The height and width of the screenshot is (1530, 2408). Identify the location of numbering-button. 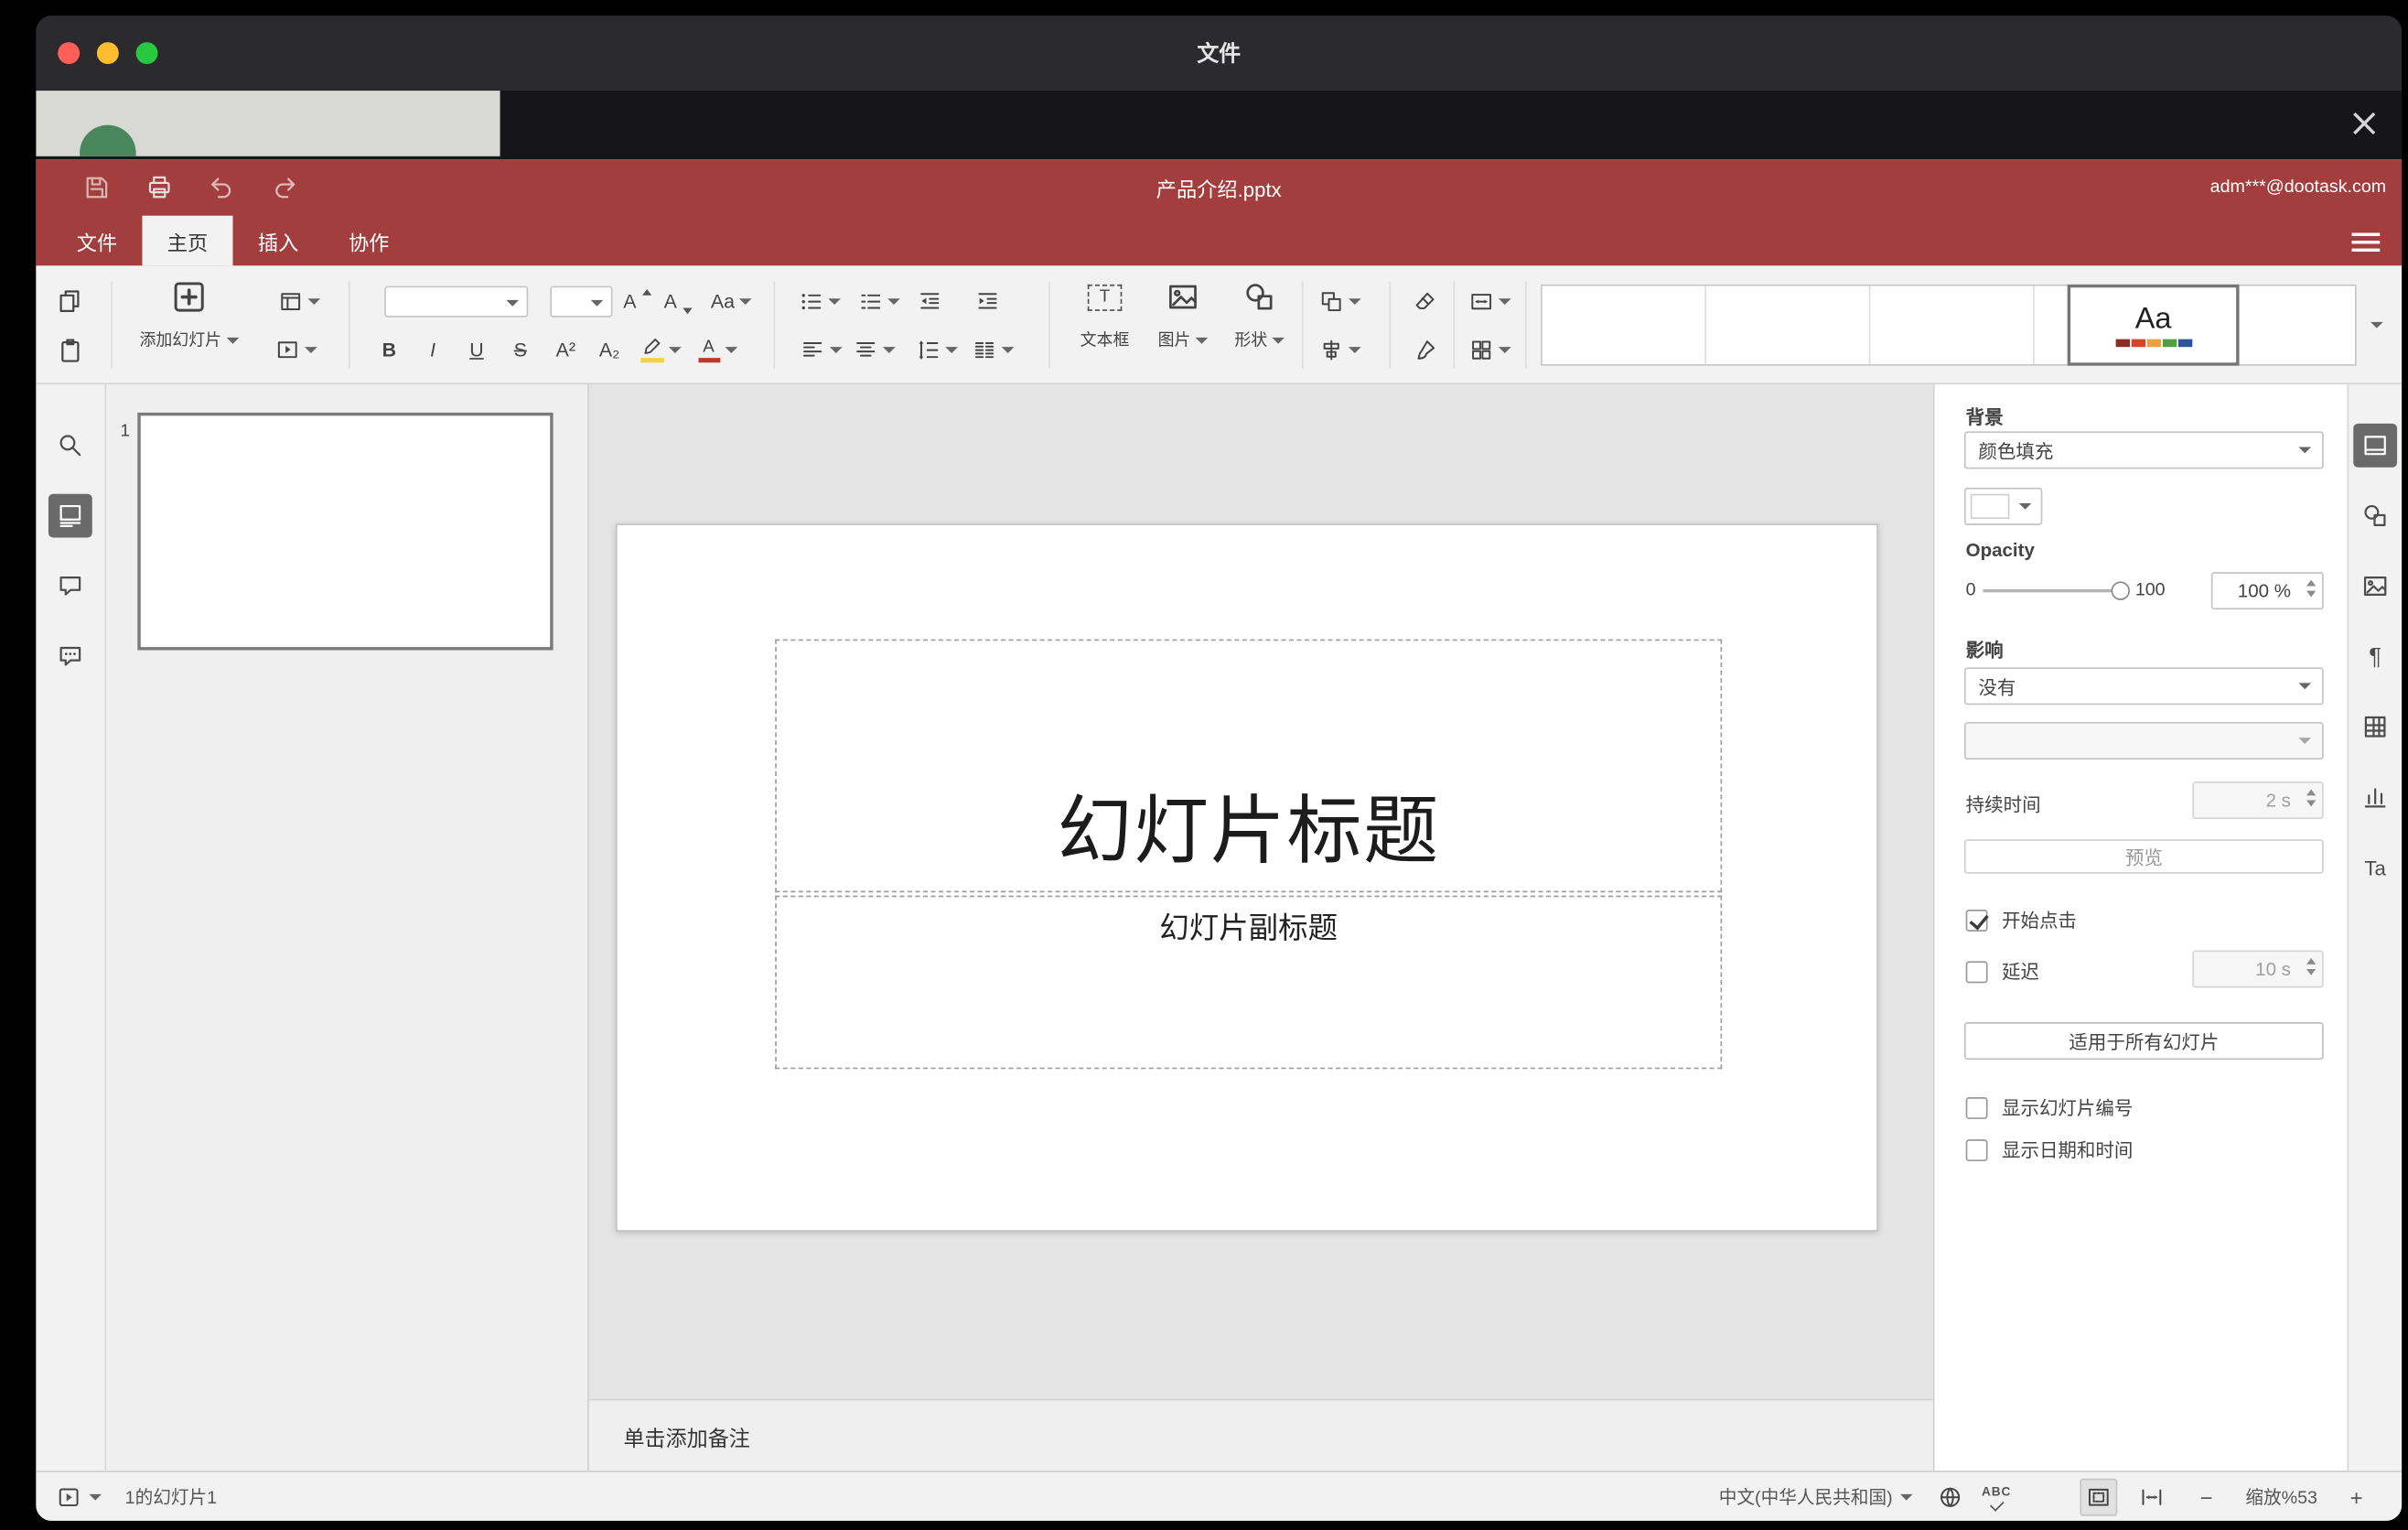
(879, 301).